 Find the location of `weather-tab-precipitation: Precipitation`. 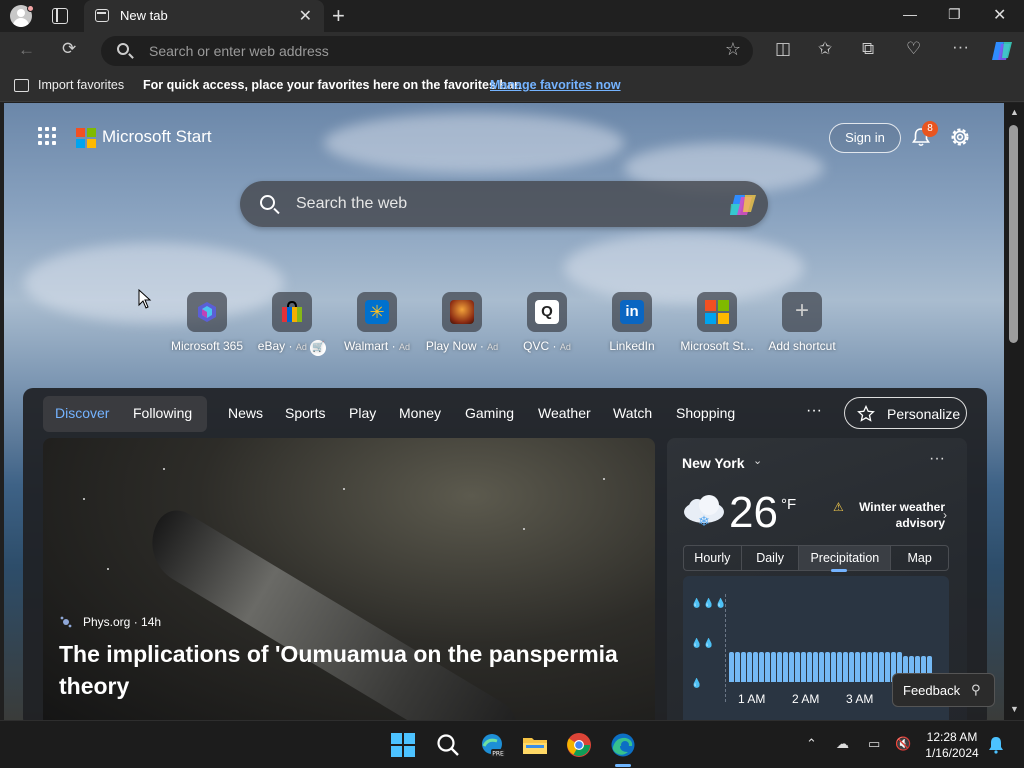

weather-tab-precipitation: Precipitation is located at coordinates (845, 559).